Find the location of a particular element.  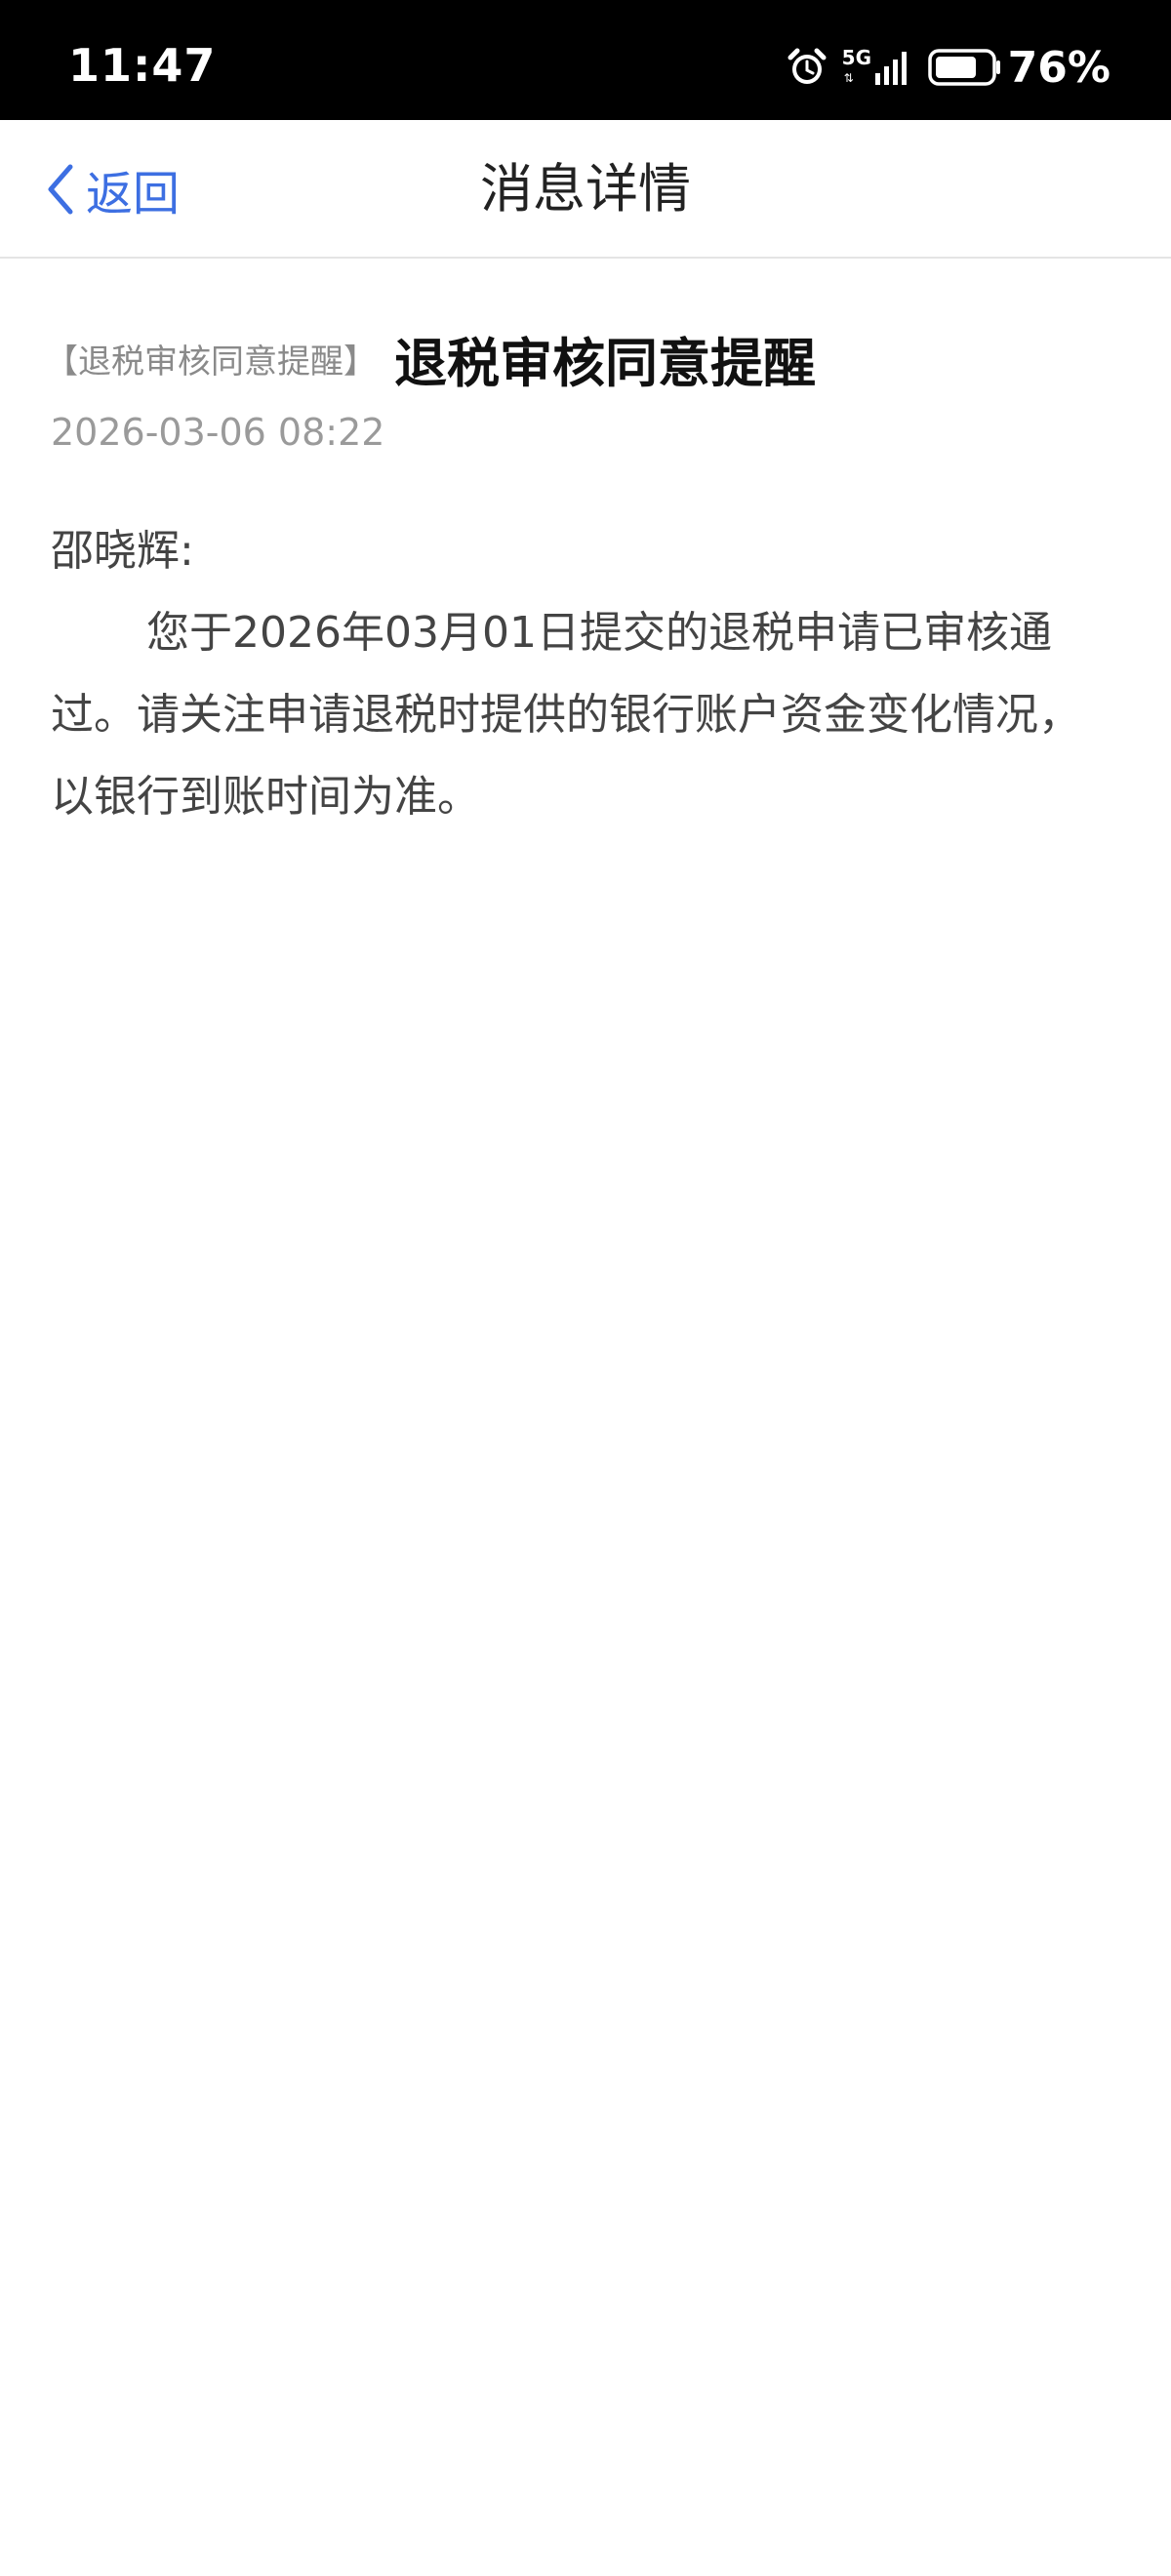

status-bar: 11:47 5G ⇅ 76% is located at coordinates (585, 60).